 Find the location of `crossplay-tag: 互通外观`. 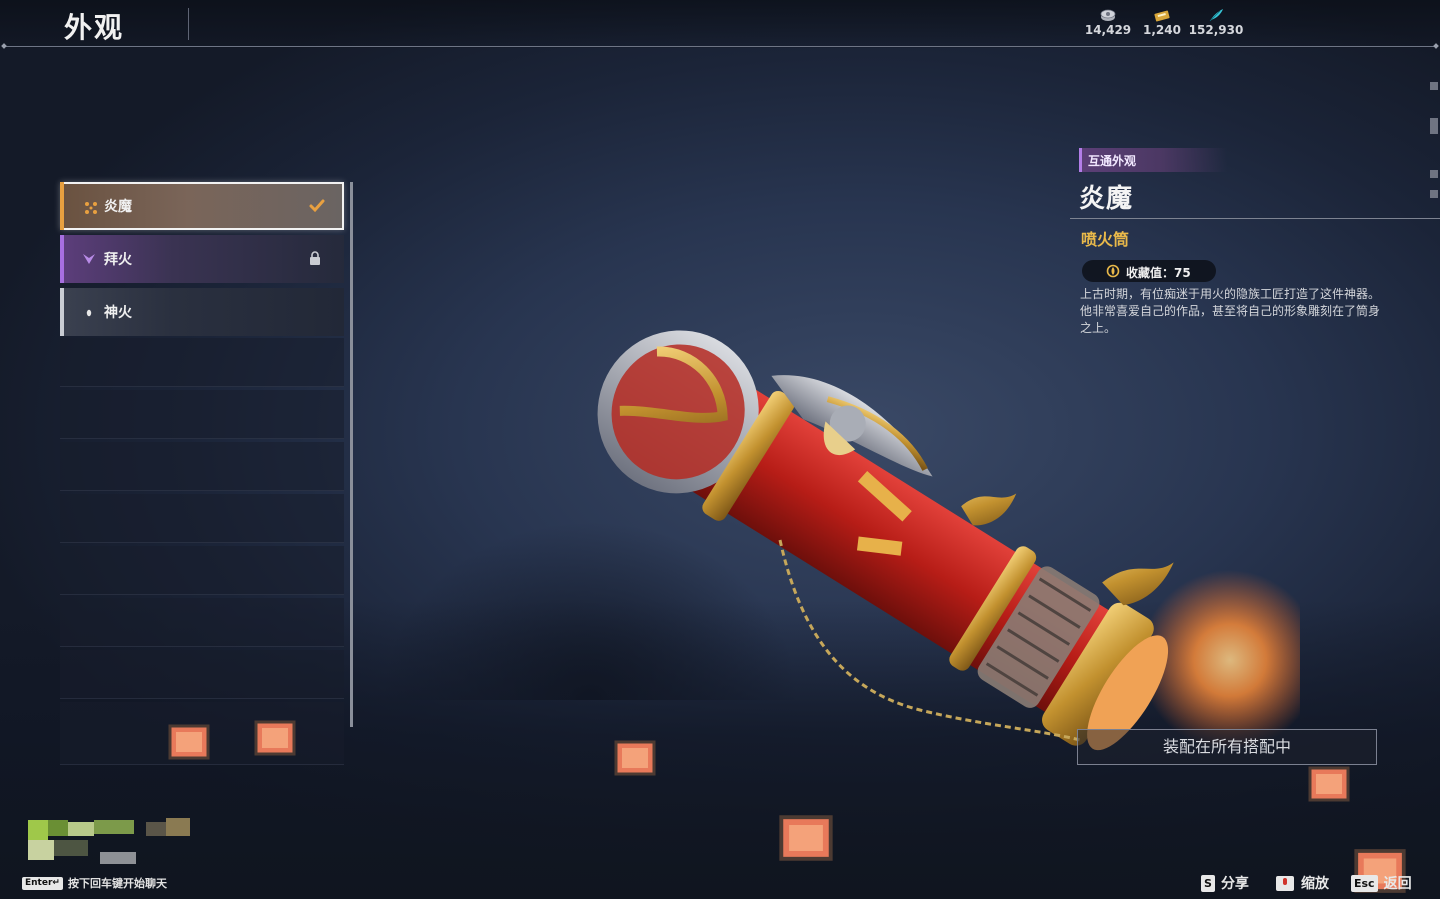

crossplay-tag: 互通外观 is located at coordinates (1153, 160).